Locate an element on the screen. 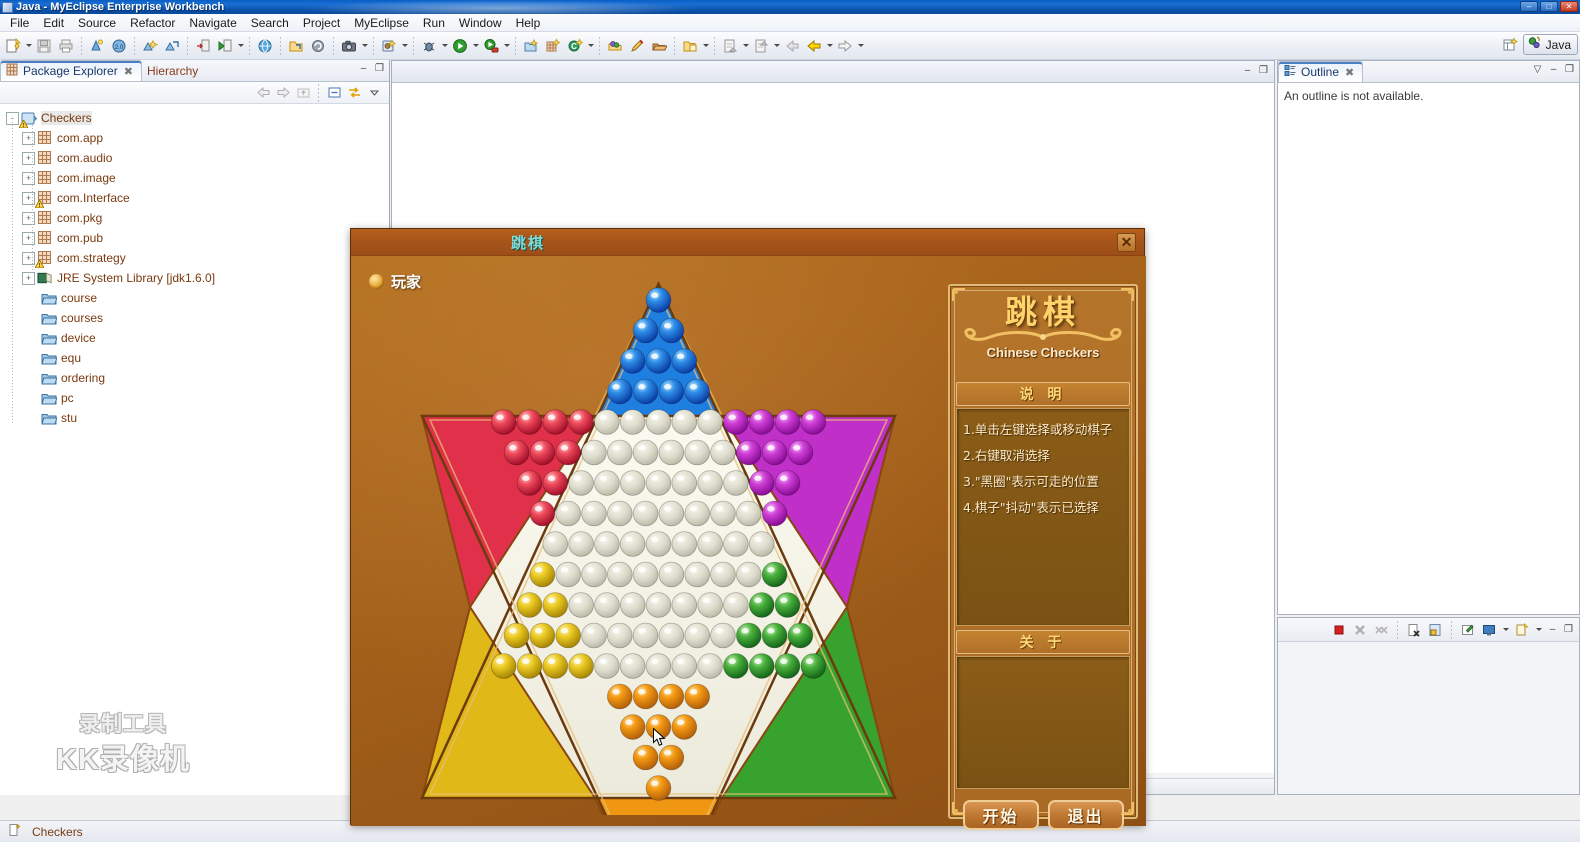 The image size is (1580, 842). minimize-view-button: – is located at coordinates (1552, 629).